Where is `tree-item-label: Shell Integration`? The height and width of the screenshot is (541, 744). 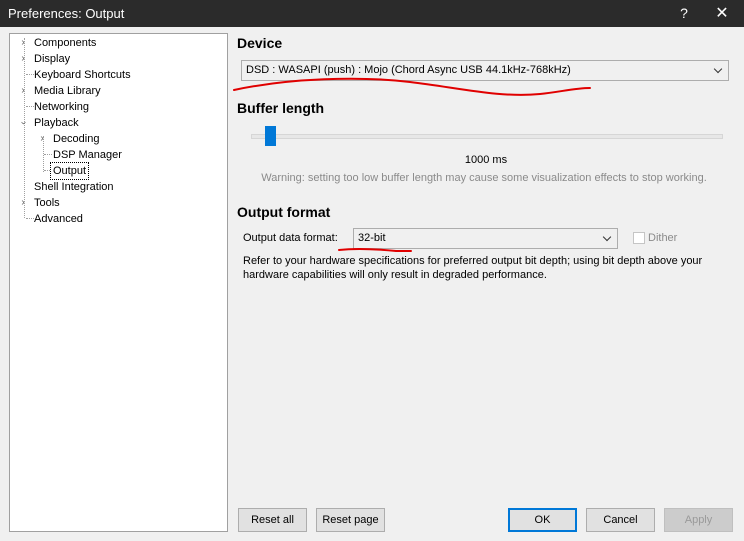 tree-item-label: Shell Integration is located at coordinates (74, 187).